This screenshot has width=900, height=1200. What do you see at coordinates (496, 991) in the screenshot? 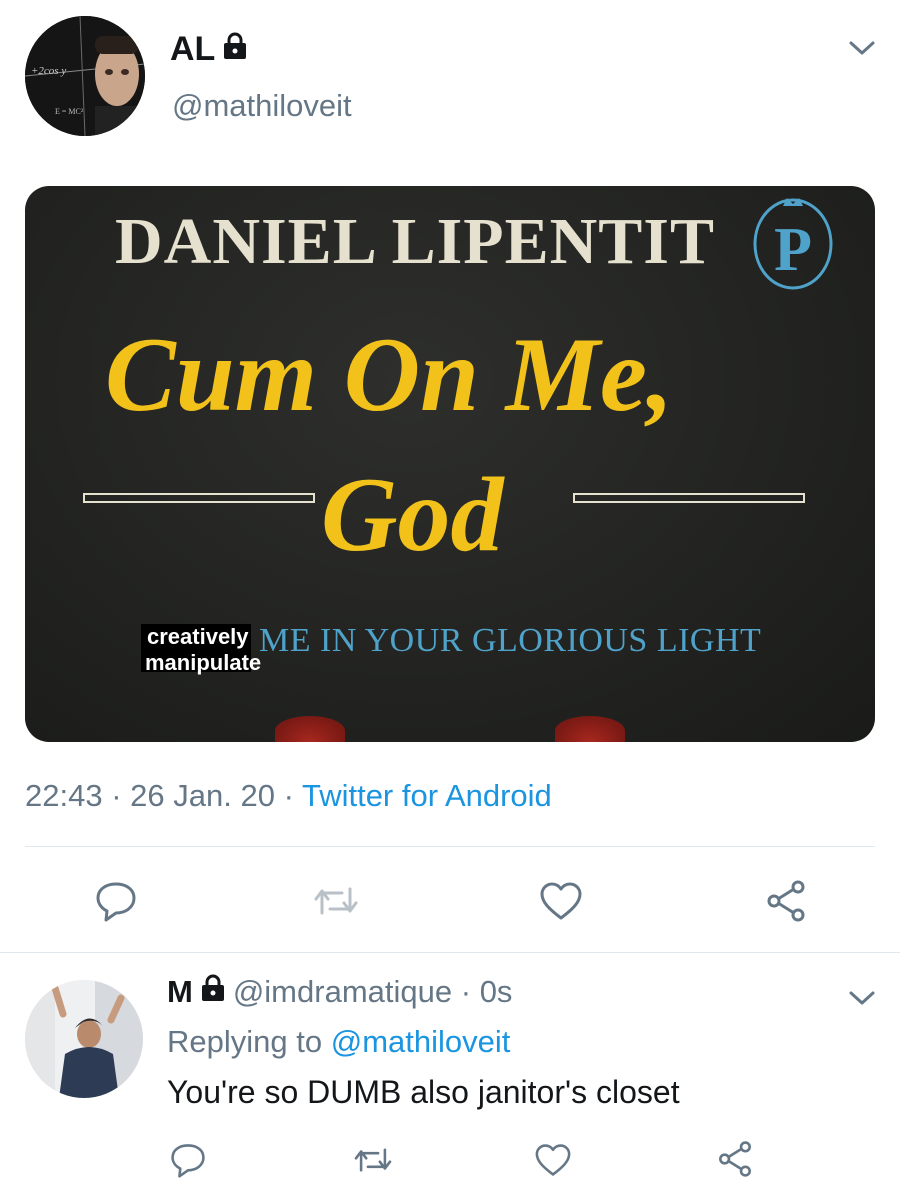
I see `reply-age: 0s` at bounding box center [496, 991].